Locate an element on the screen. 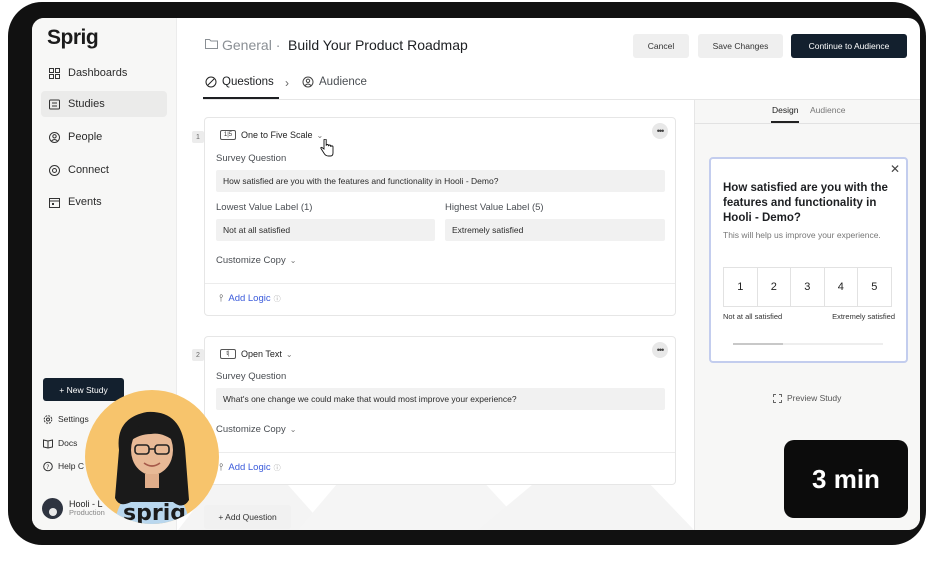 This screenshot has height=567, width=935. duration-badge: 3 min is located at coordinates (846, 479).